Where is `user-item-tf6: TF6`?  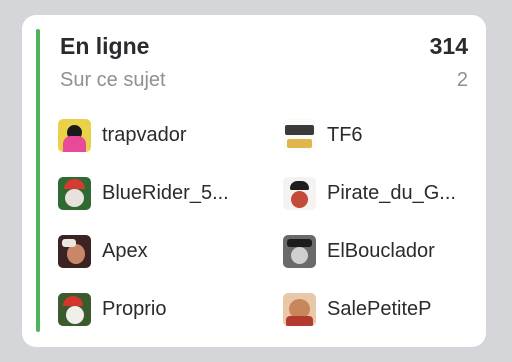
user-item-tf6: TF6 is located at coordinates (380, 135).